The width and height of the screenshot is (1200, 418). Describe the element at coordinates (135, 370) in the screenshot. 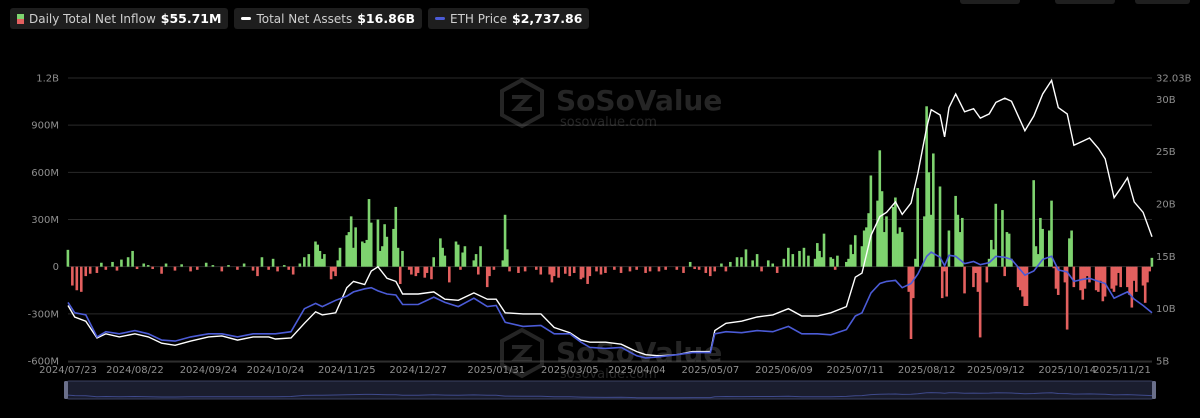

I see `x-tick-label: 2024/08/22` at that location.